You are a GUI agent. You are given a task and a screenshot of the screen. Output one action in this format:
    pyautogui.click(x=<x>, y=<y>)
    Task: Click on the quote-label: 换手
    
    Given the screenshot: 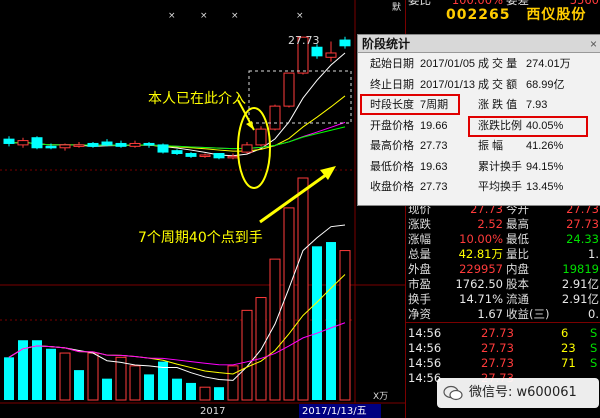 What is the action you would take?
    pyautogui.click(x=419, y=299)
    